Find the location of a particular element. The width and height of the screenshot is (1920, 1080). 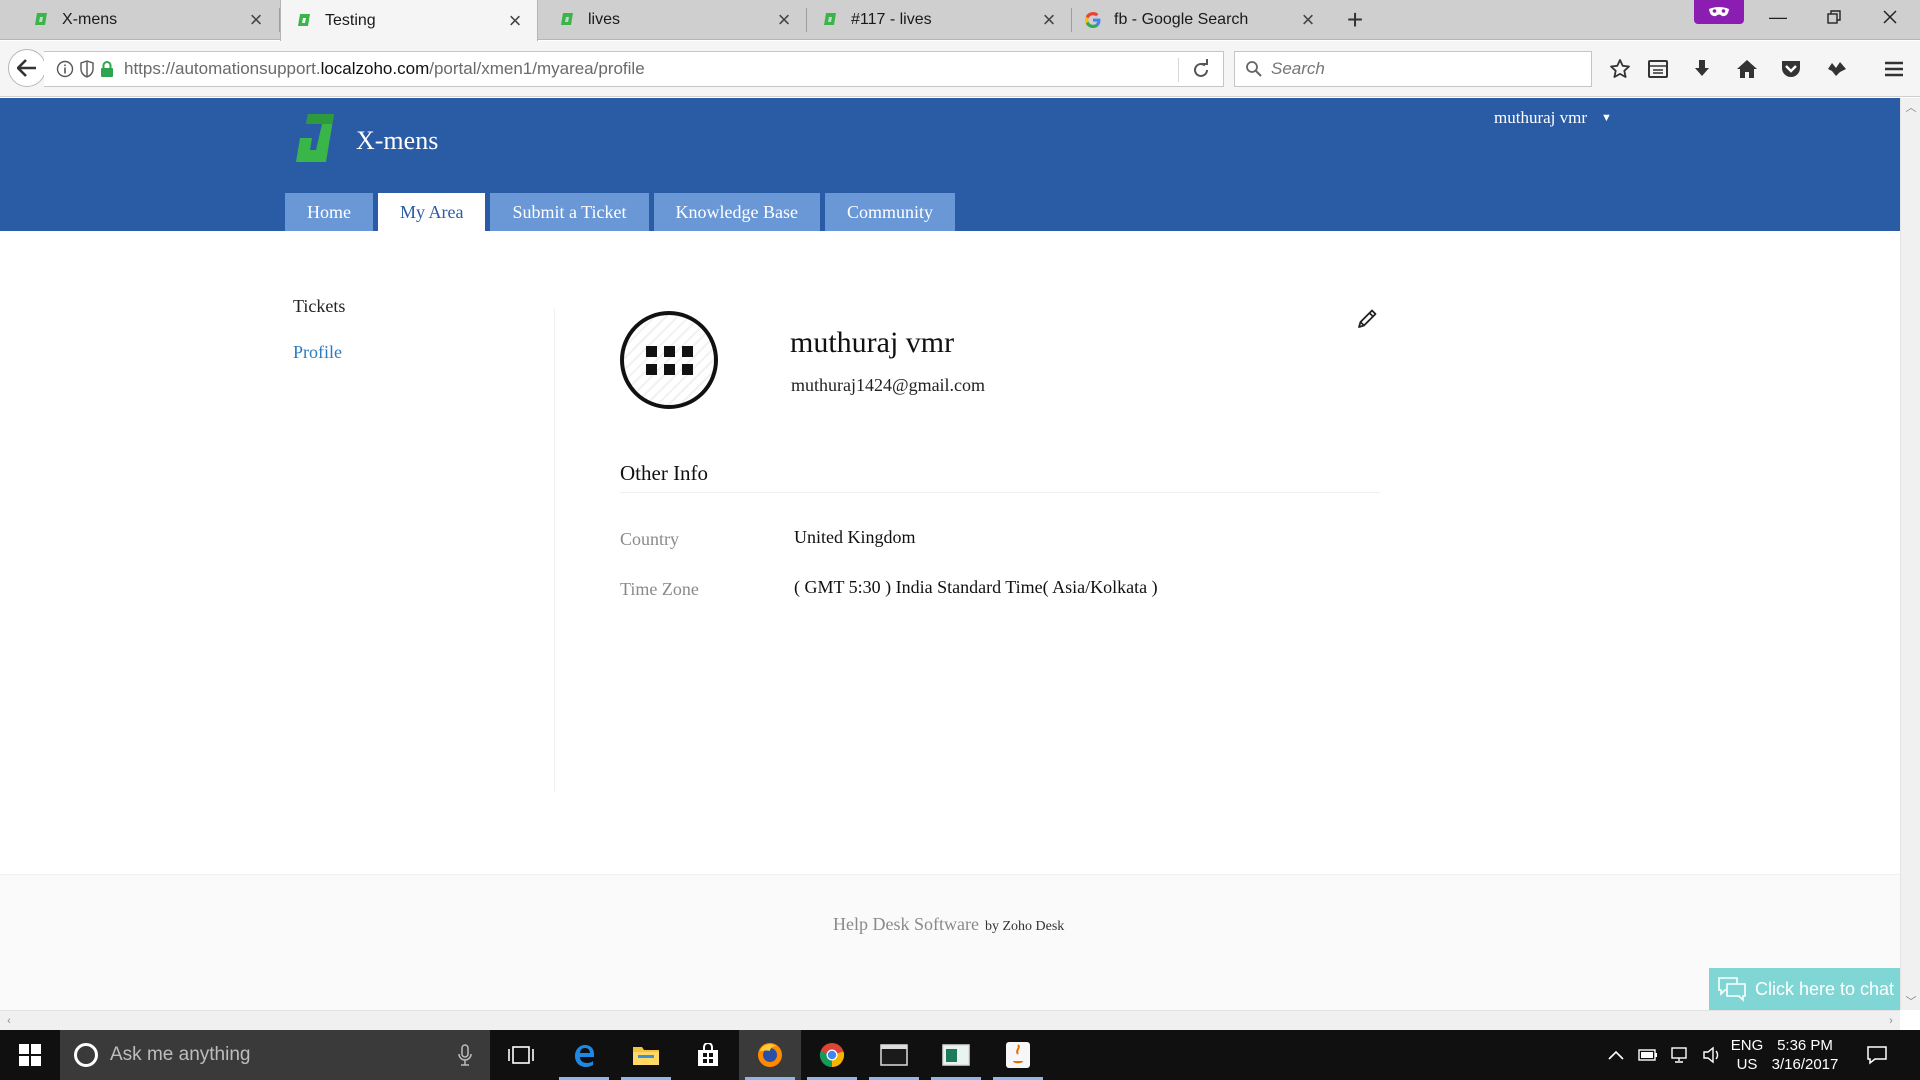

show-hidden-icons-chevron-up-icon is located at coordinates (1616, 1055).